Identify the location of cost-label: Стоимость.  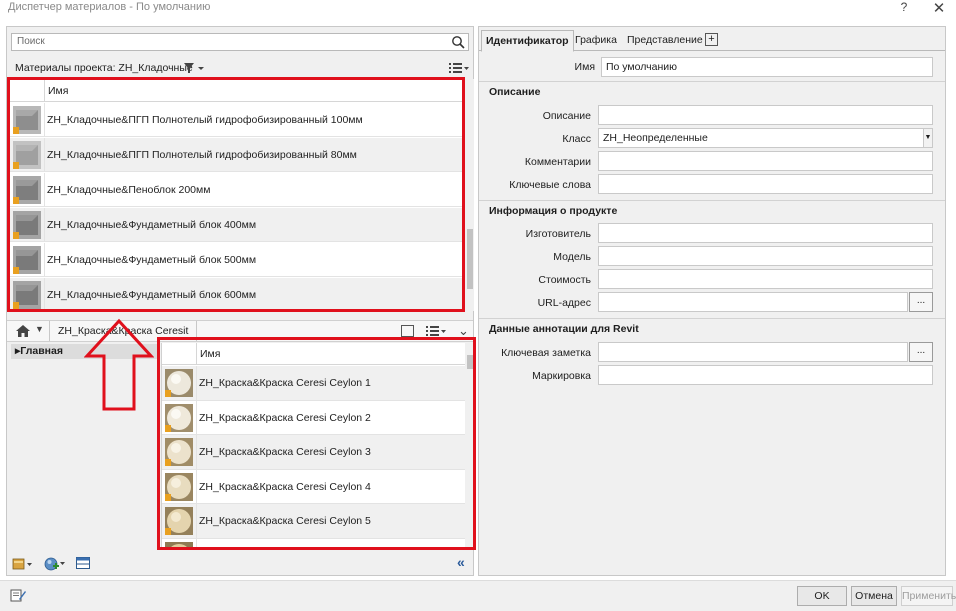
(564, 280).